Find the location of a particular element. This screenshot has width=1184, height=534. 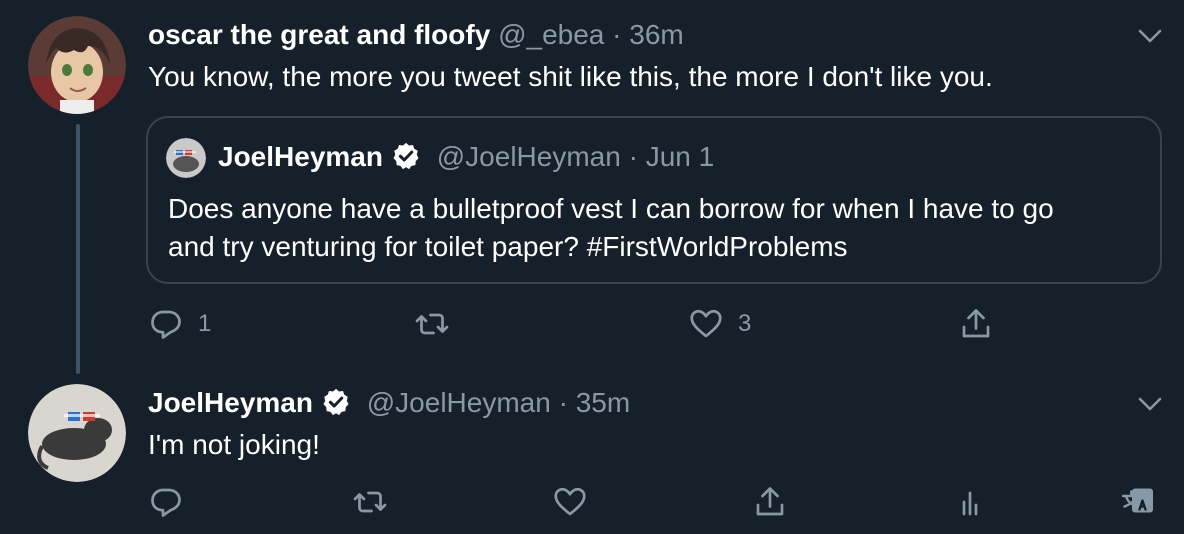

quoted-avatar-image is located at coordinates (186, 158).